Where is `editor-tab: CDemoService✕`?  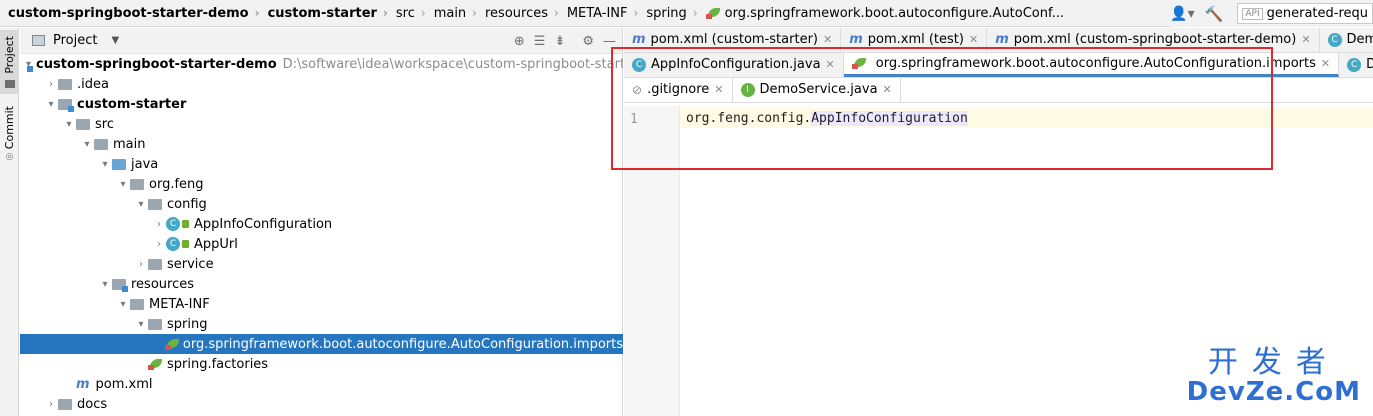 editor-tab: CDemoService✕ is located at coordinates (1356, 65).